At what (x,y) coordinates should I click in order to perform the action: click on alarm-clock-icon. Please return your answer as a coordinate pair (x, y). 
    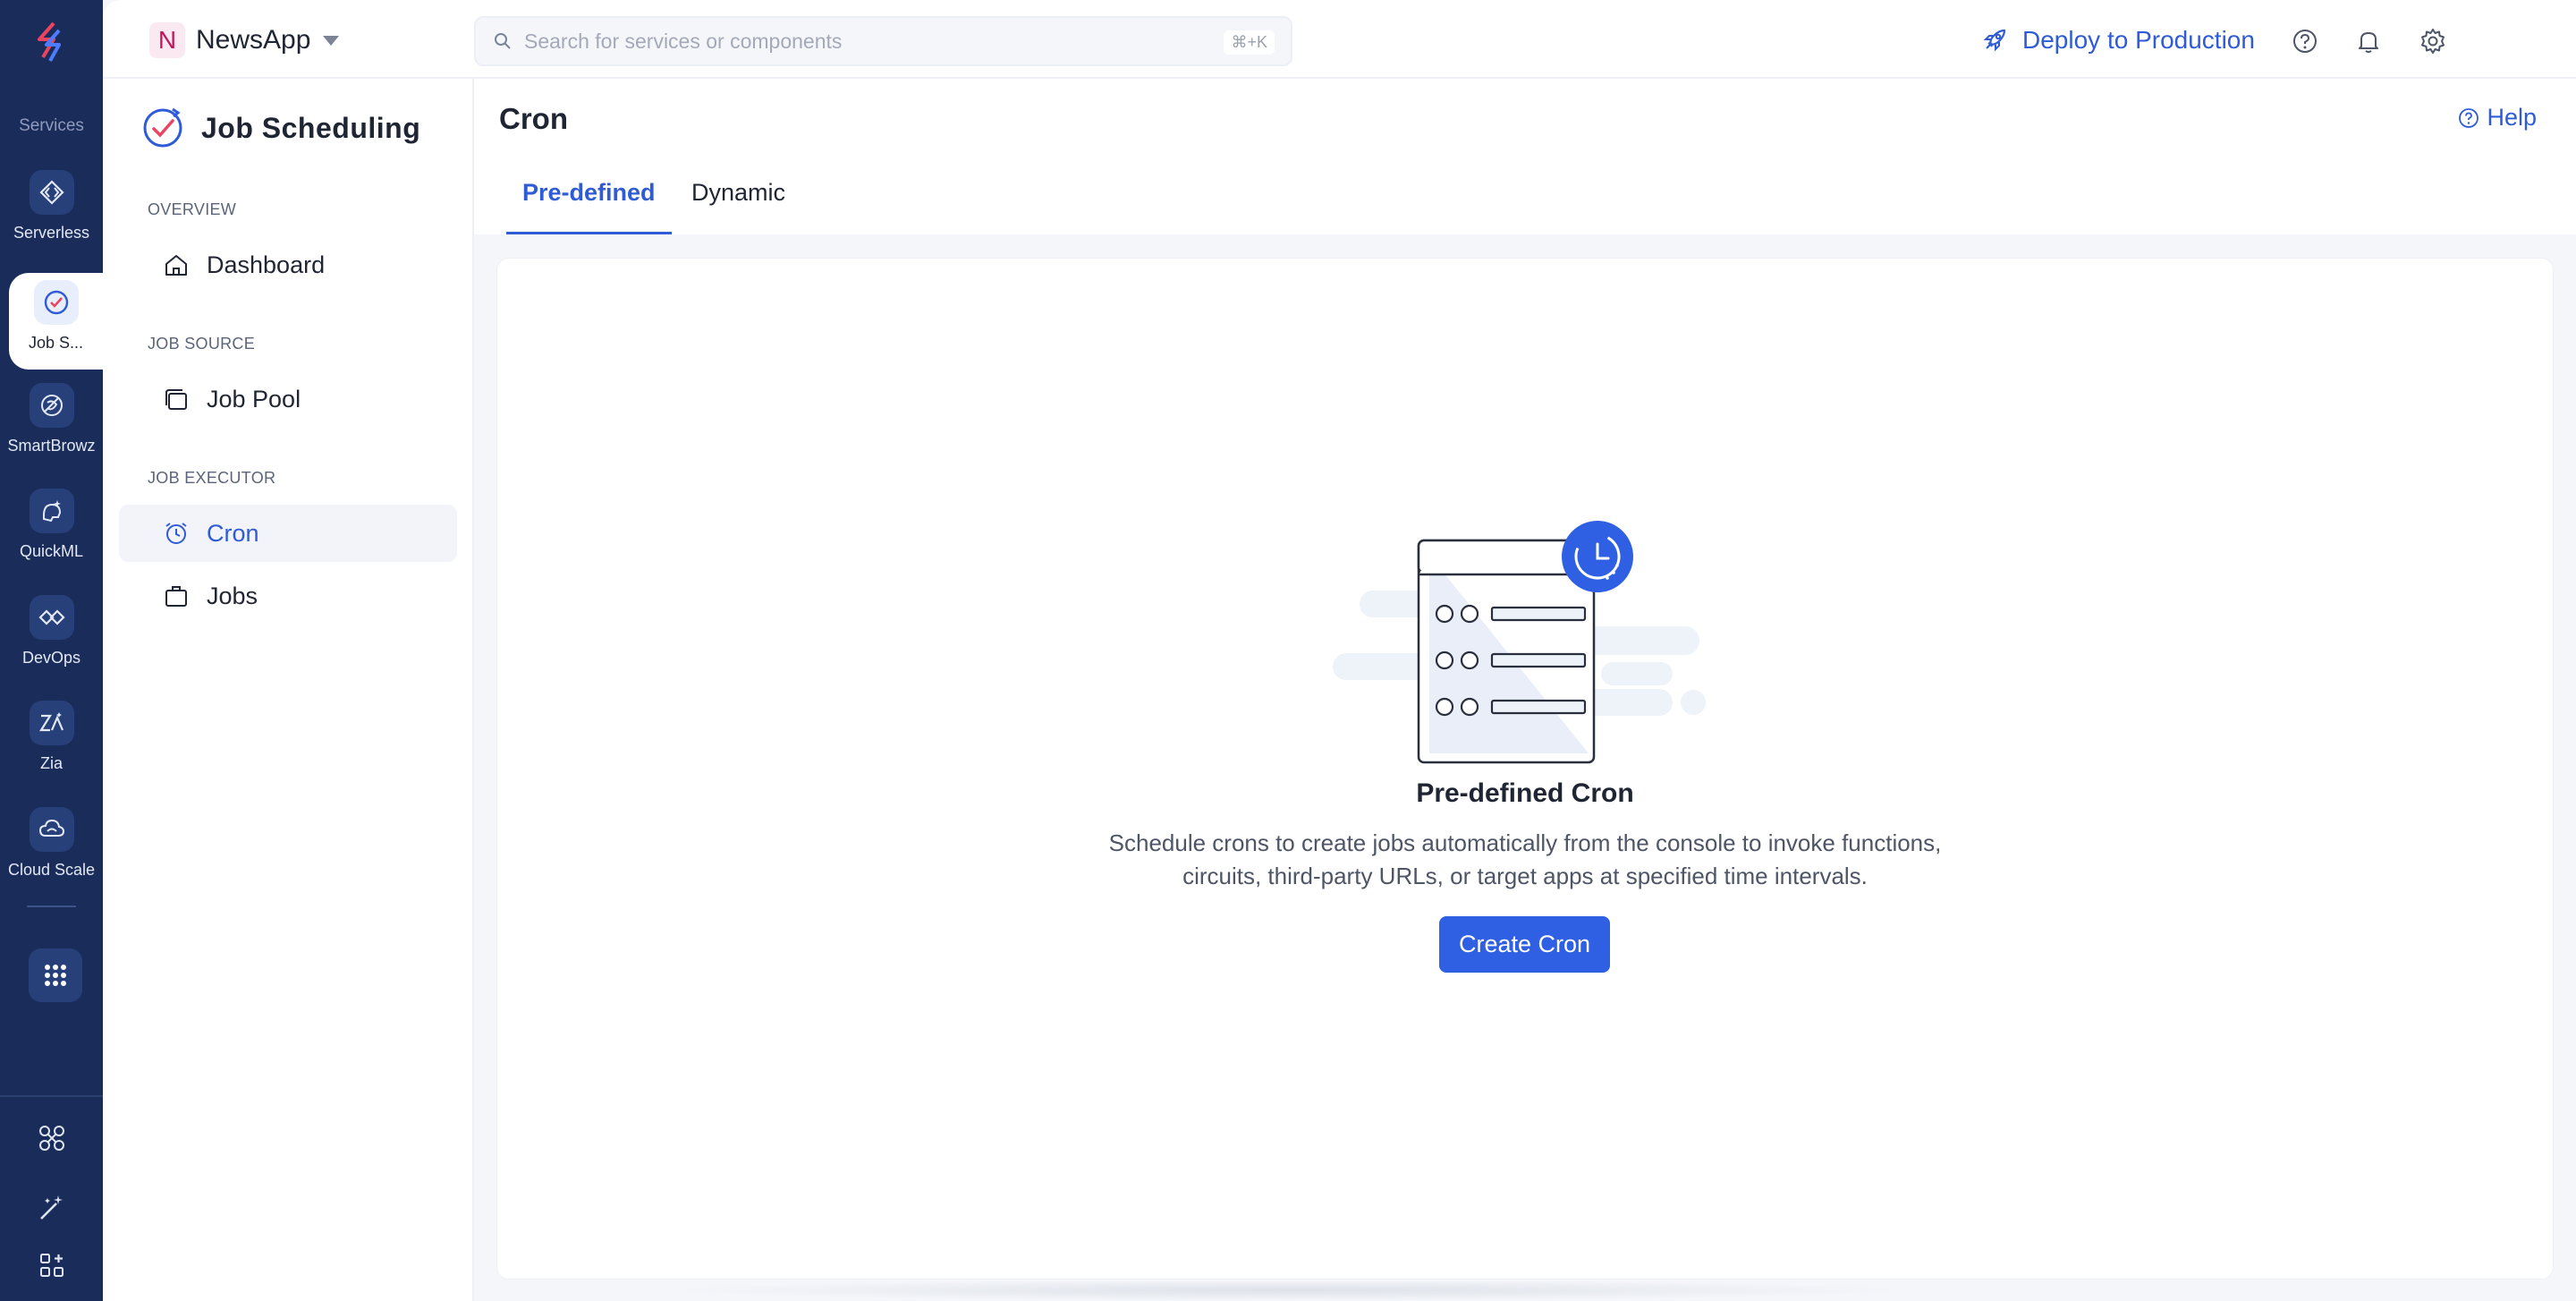
    Looking at the image, I should click on (176, 533).